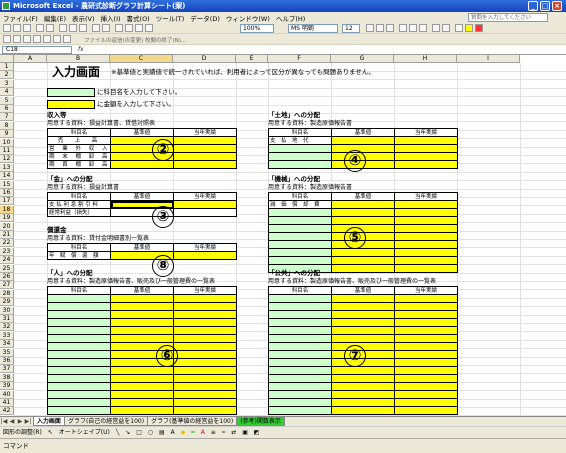  What do you see at coordinates (380, 28) in the screenshot?
I see `italic-icon` at bounding box center [380, 28].